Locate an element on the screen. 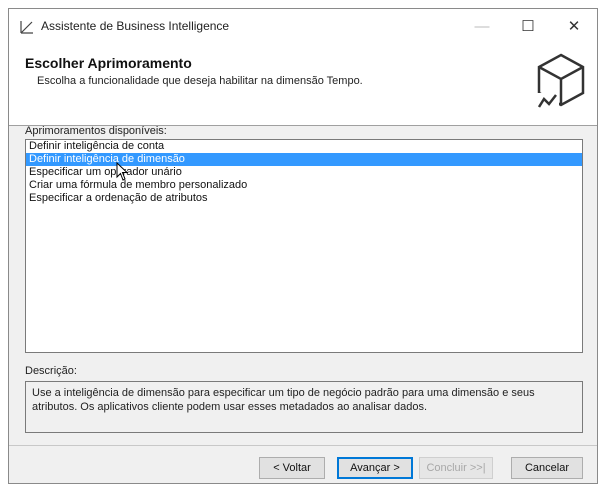 The width and height of the screenshot is (600, 486). finish-button: Concluir >>| is located at coordinates (456, 468).